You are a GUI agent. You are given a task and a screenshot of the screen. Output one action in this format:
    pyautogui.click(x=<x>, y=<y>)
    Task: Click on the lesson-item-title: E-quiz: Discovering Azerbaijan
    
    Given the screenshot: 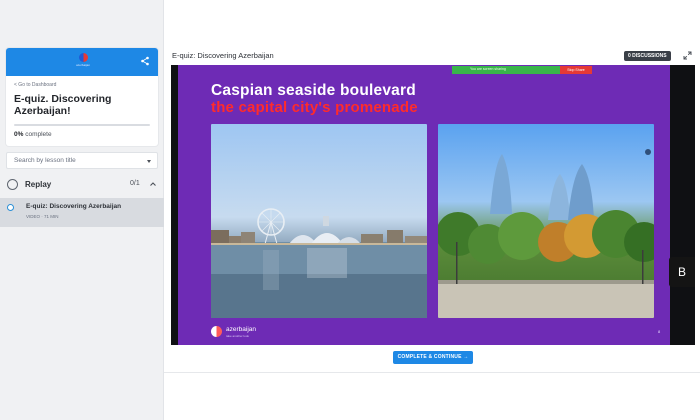 What is the action you would take?
    pyautogui.click(x=74, y=206)
    